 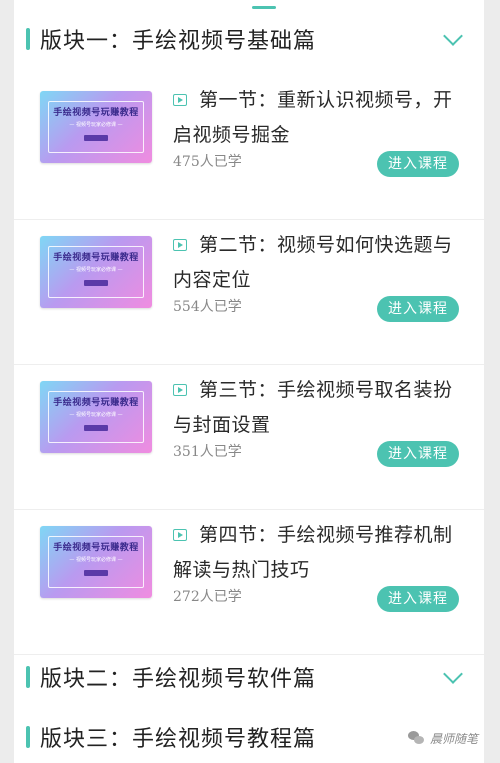 What do you see at coordinates (313, 407) in the screenshot?
I see `lesson-title: 第三节：手绘视频号取名装扮与封面设置` at bounding box center [313, 407].